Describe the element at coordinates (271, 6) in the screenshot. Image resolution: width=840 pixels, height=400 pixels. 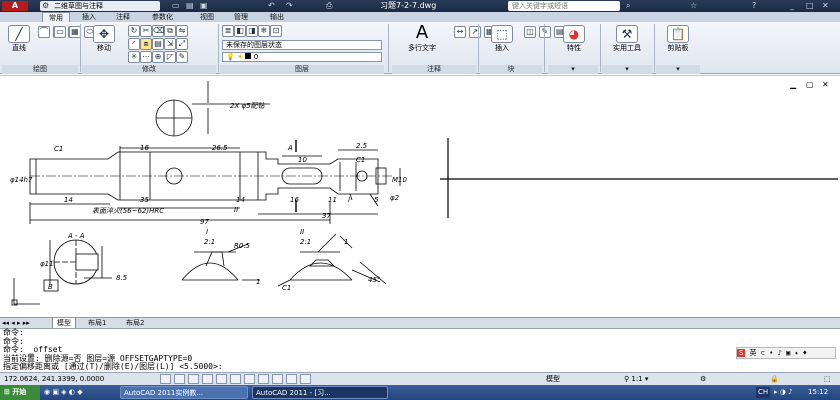
I see `undo-icon: ↶` at that location.